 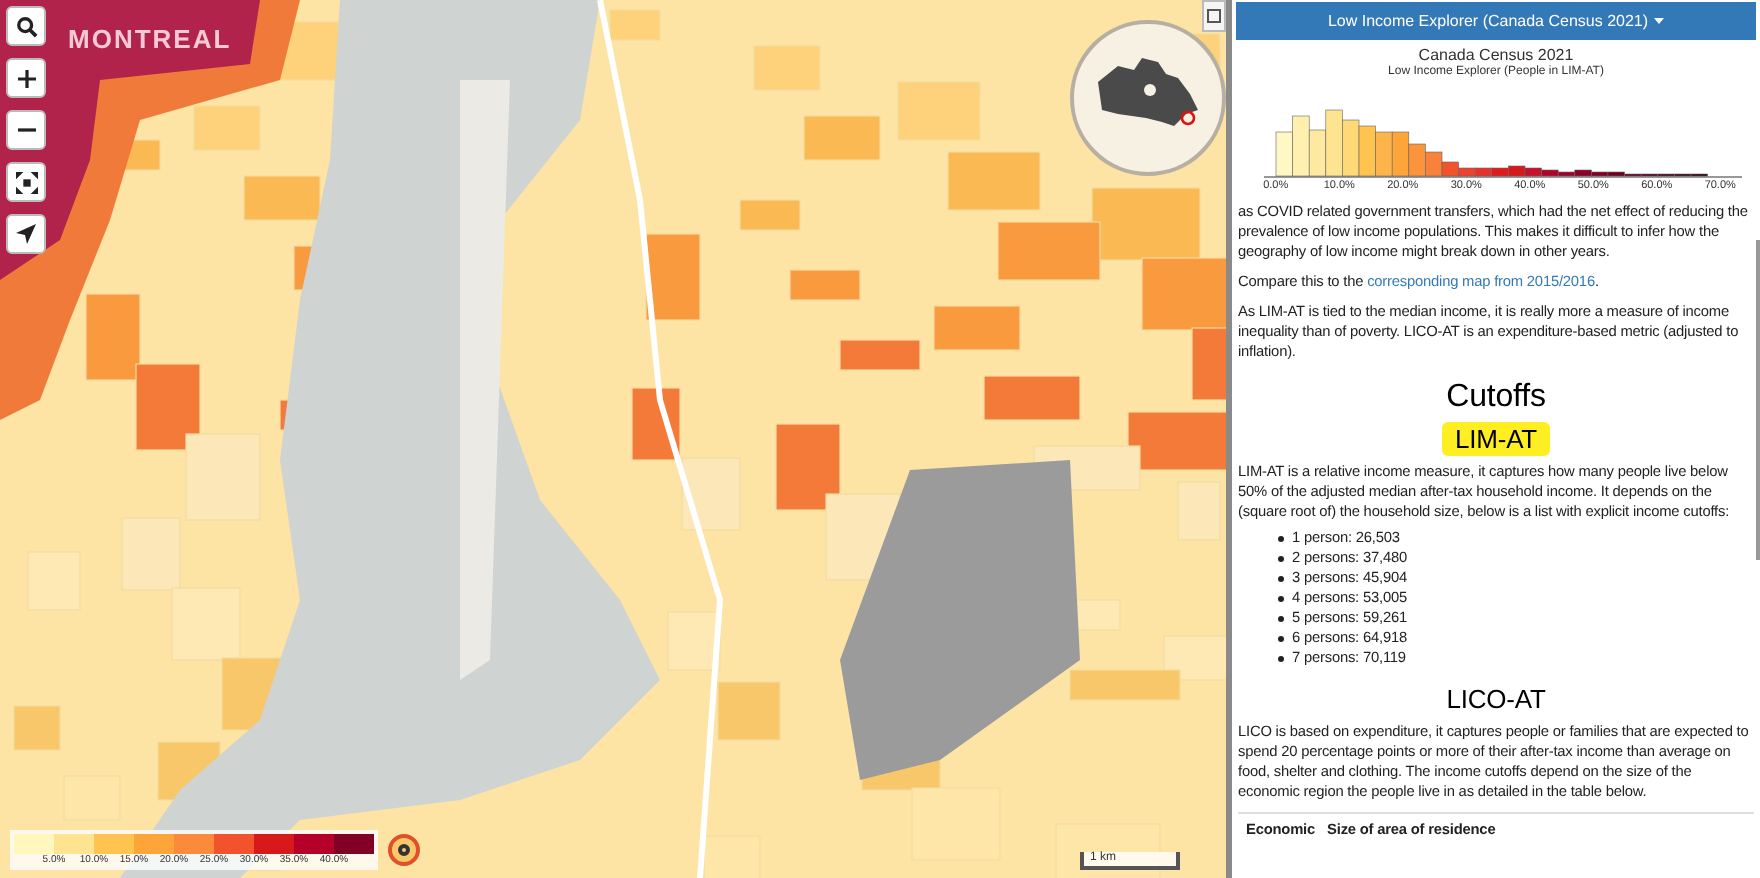 I want to click on plus-icon, so click(x=26, y=78).